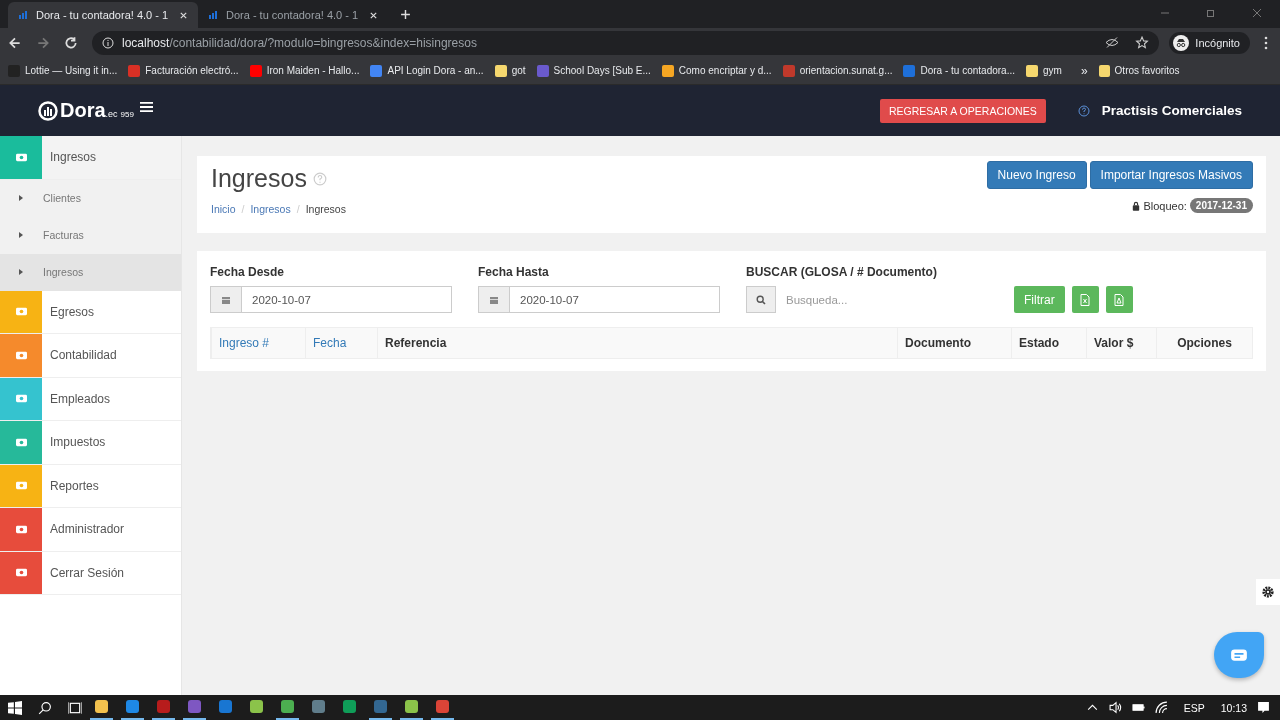 The height and width of the screenshot is (720, 1280). Describe the element at coordinates (1181, 42) in the screenshot. I see `incognito-icon` at that location.